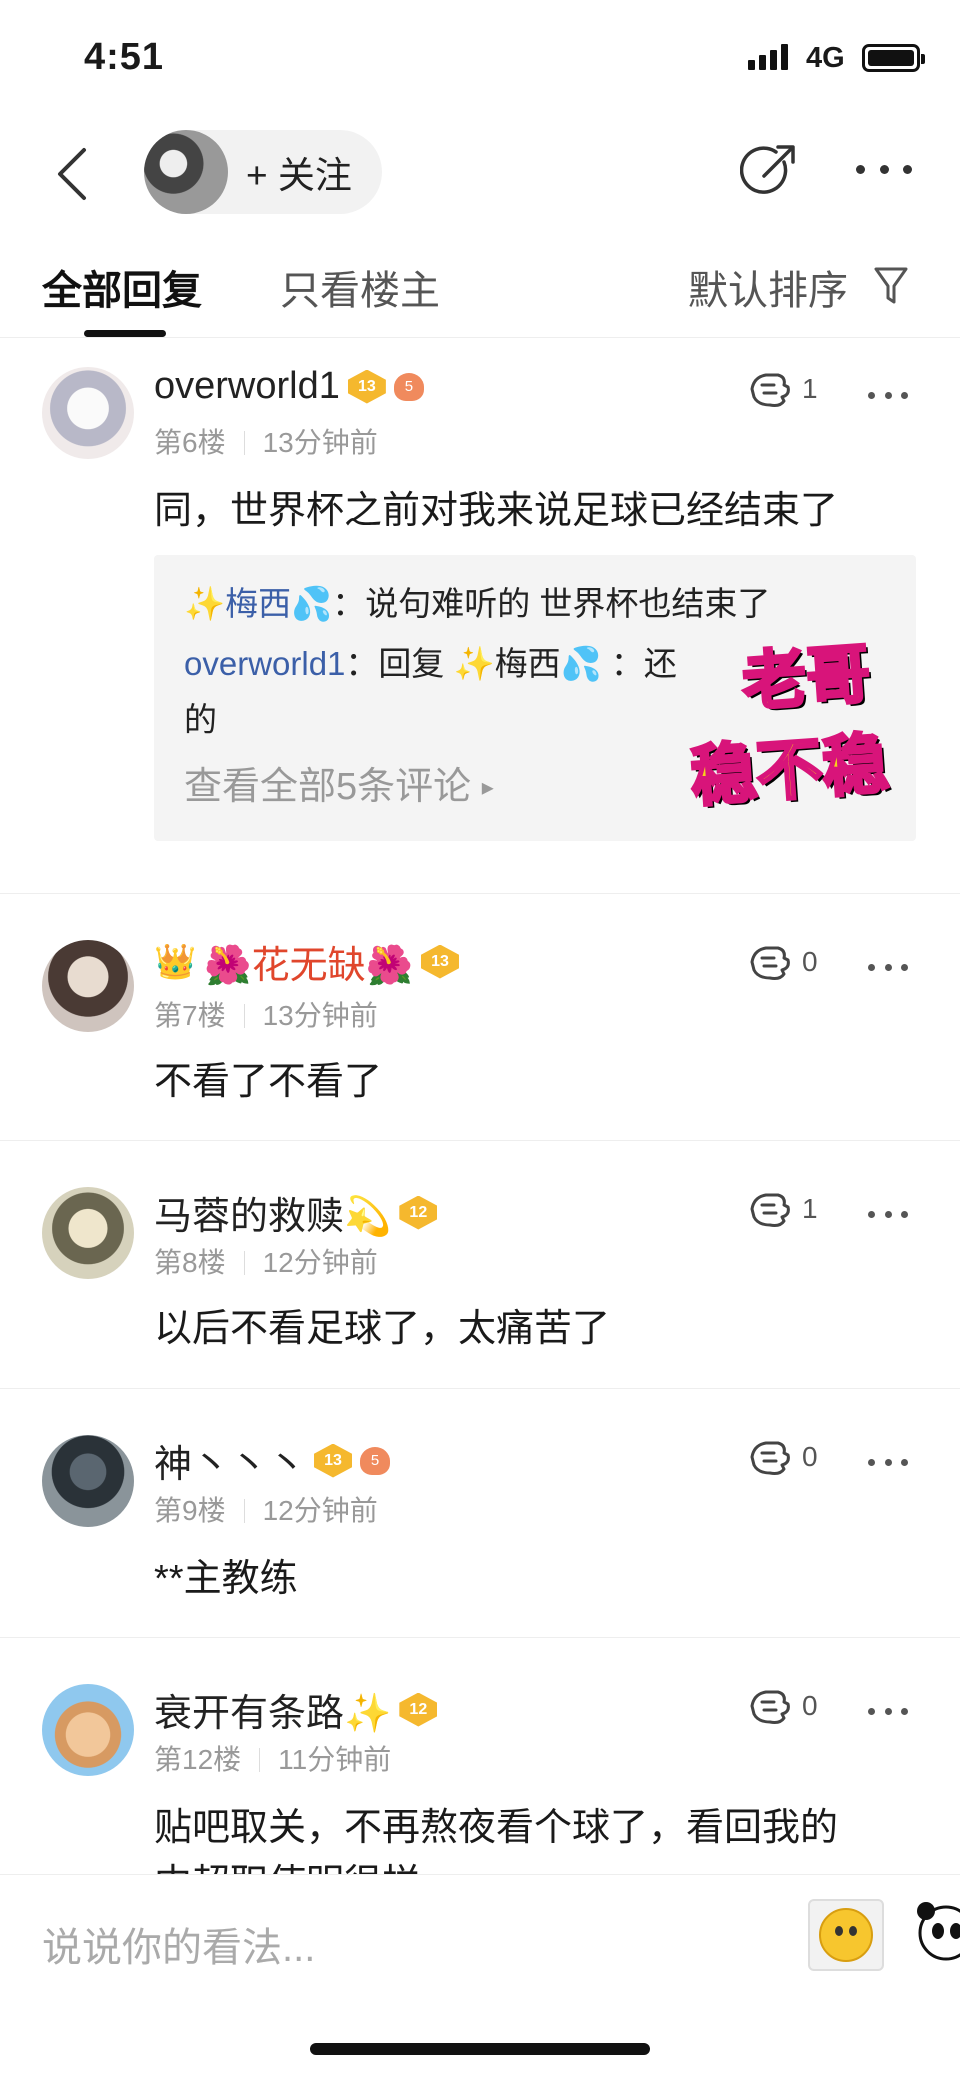 The height and width of the screenshot is (2079, 960). Describe the element at coordinates (768, 287) in the screenshot. I see `sort-dropdown: 默认排序` at that location.